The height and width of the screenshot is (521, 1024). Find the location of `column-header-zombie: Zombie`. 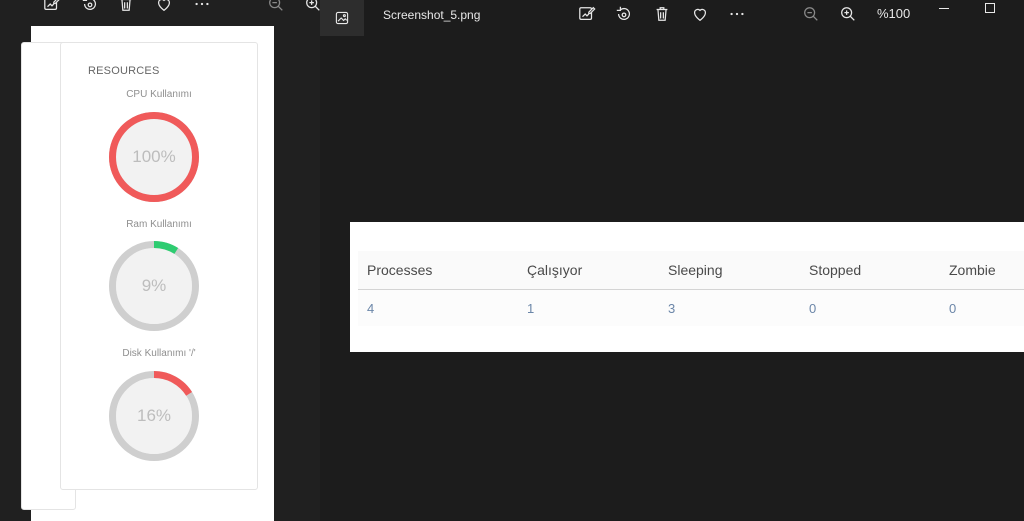

column-header-zombie: Zombie is located at coordinates (982, 270).